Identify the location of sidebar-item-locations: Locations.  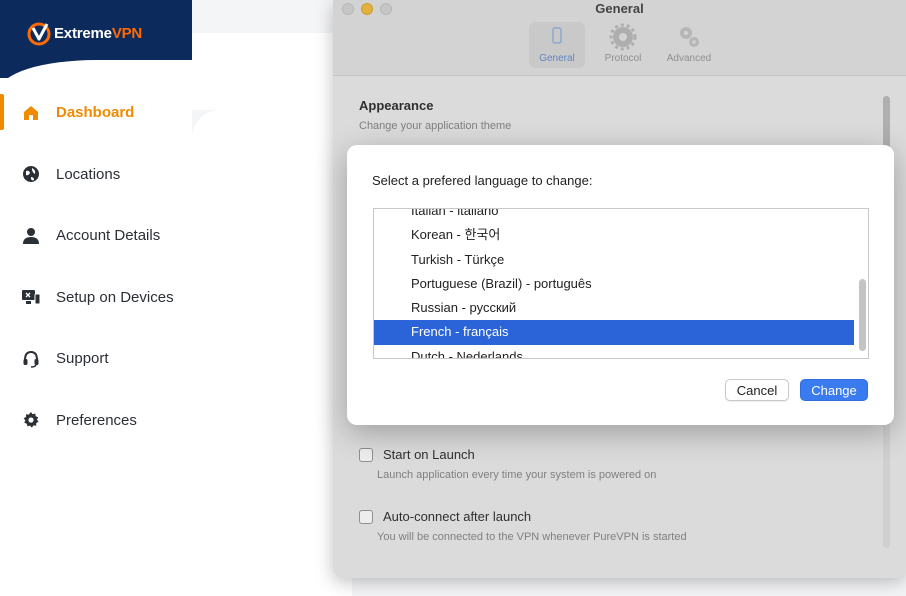
(96, 175).